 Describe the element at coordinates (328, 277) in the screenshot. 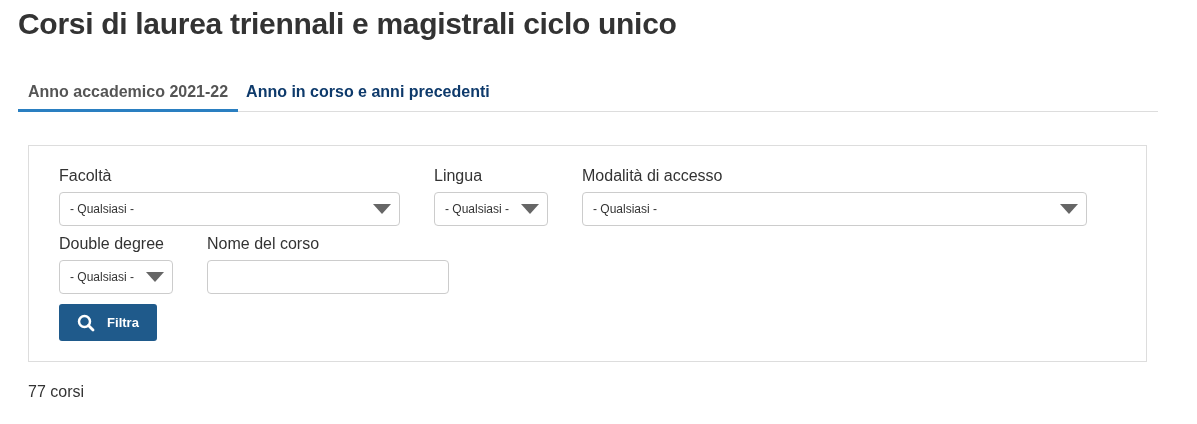

I see `input-field` at that location.